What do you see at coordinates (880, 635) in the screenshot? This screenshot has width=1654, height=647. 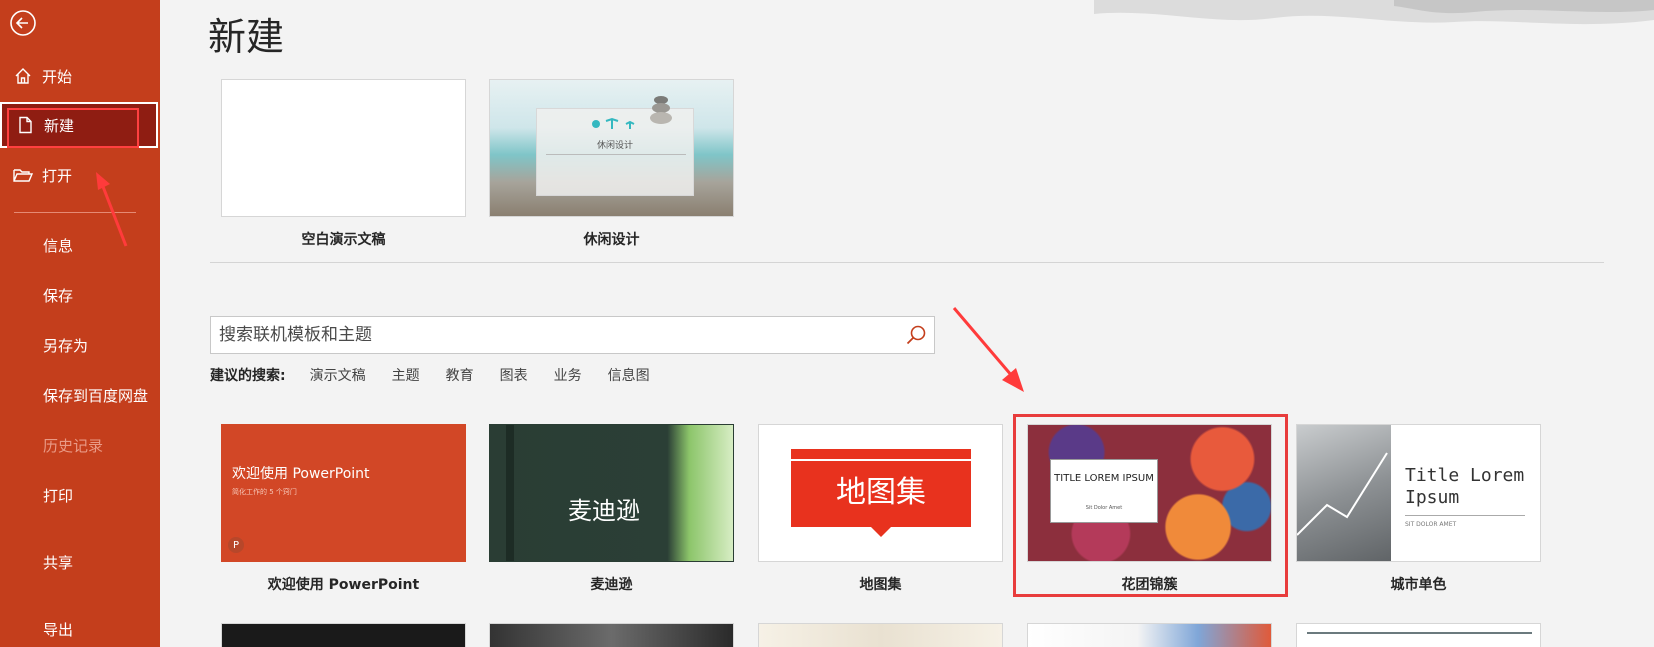 I see `template-partial-people` at bounding box center [880, 635].